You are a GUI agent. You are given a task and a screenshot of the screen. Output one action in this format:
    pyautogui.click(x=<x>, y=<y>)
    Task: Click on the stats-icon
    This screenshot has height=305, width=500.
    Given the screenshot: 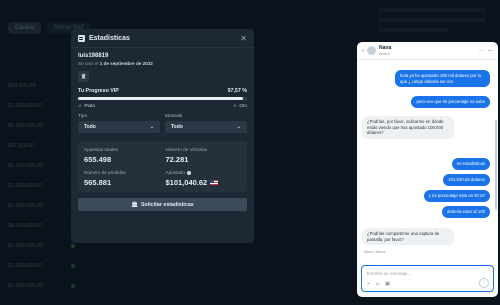 What is the action you would take?
    pyautogui.click(x=81, y=38)
    